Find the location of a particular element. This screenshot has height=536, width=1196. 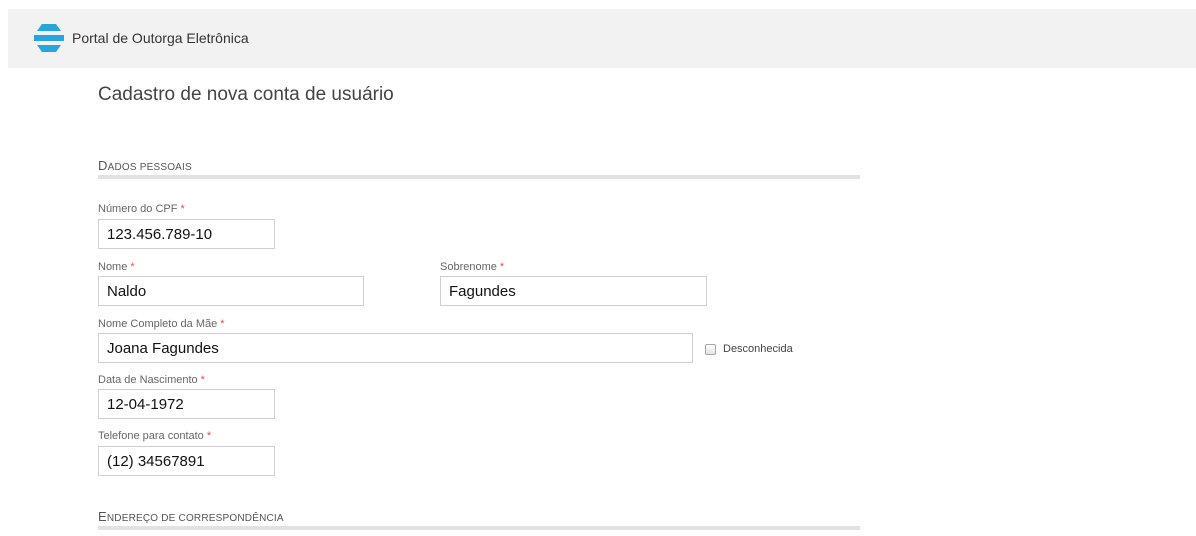

nascimento-label-text: Data de Nascimento is located at coordinates (148, 380).